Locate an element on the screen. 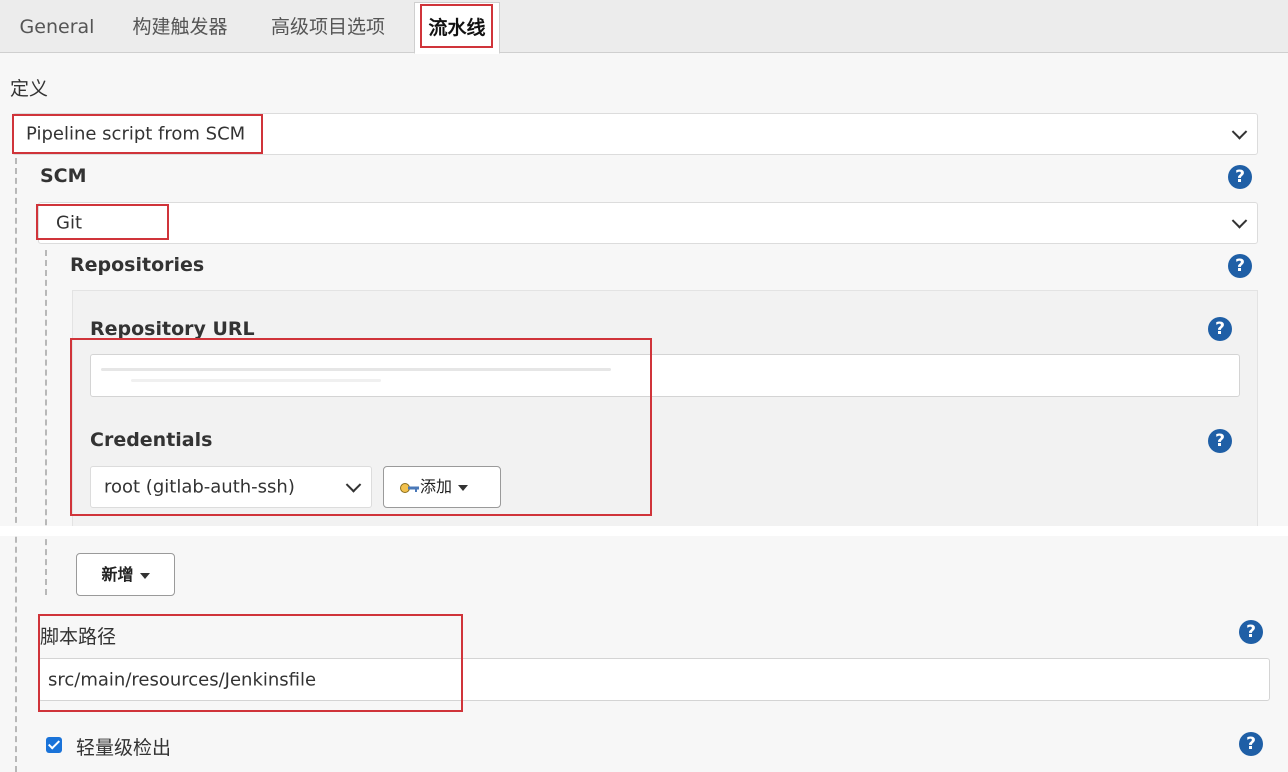  scm-label: SCM is located at coordinates (63, 176).